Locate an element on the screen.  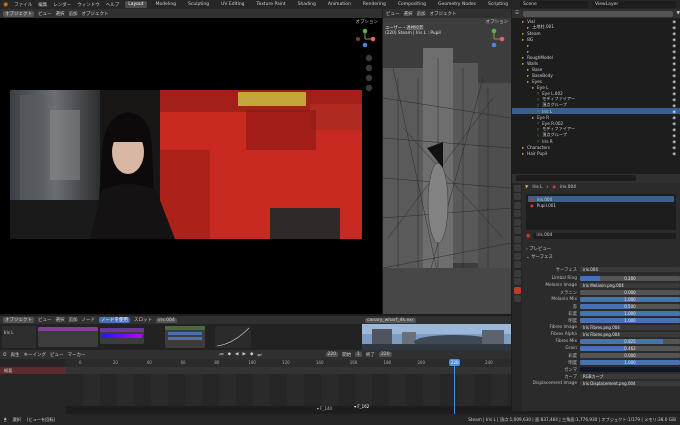
property-value-field: 0.500 is located at coordinates (630, 306).